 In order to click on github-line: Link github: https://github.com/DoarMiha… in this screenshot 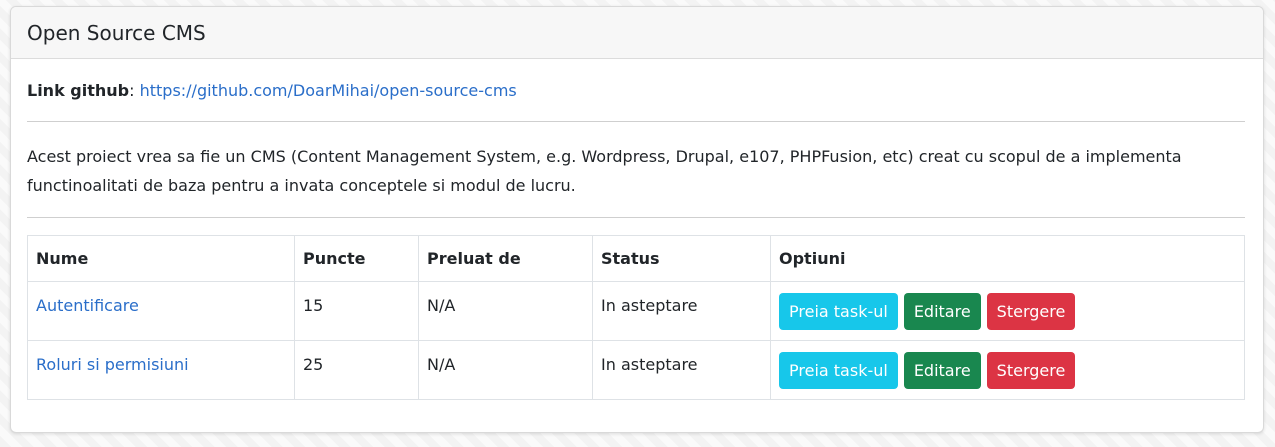, I will do `click(636, 90)`.